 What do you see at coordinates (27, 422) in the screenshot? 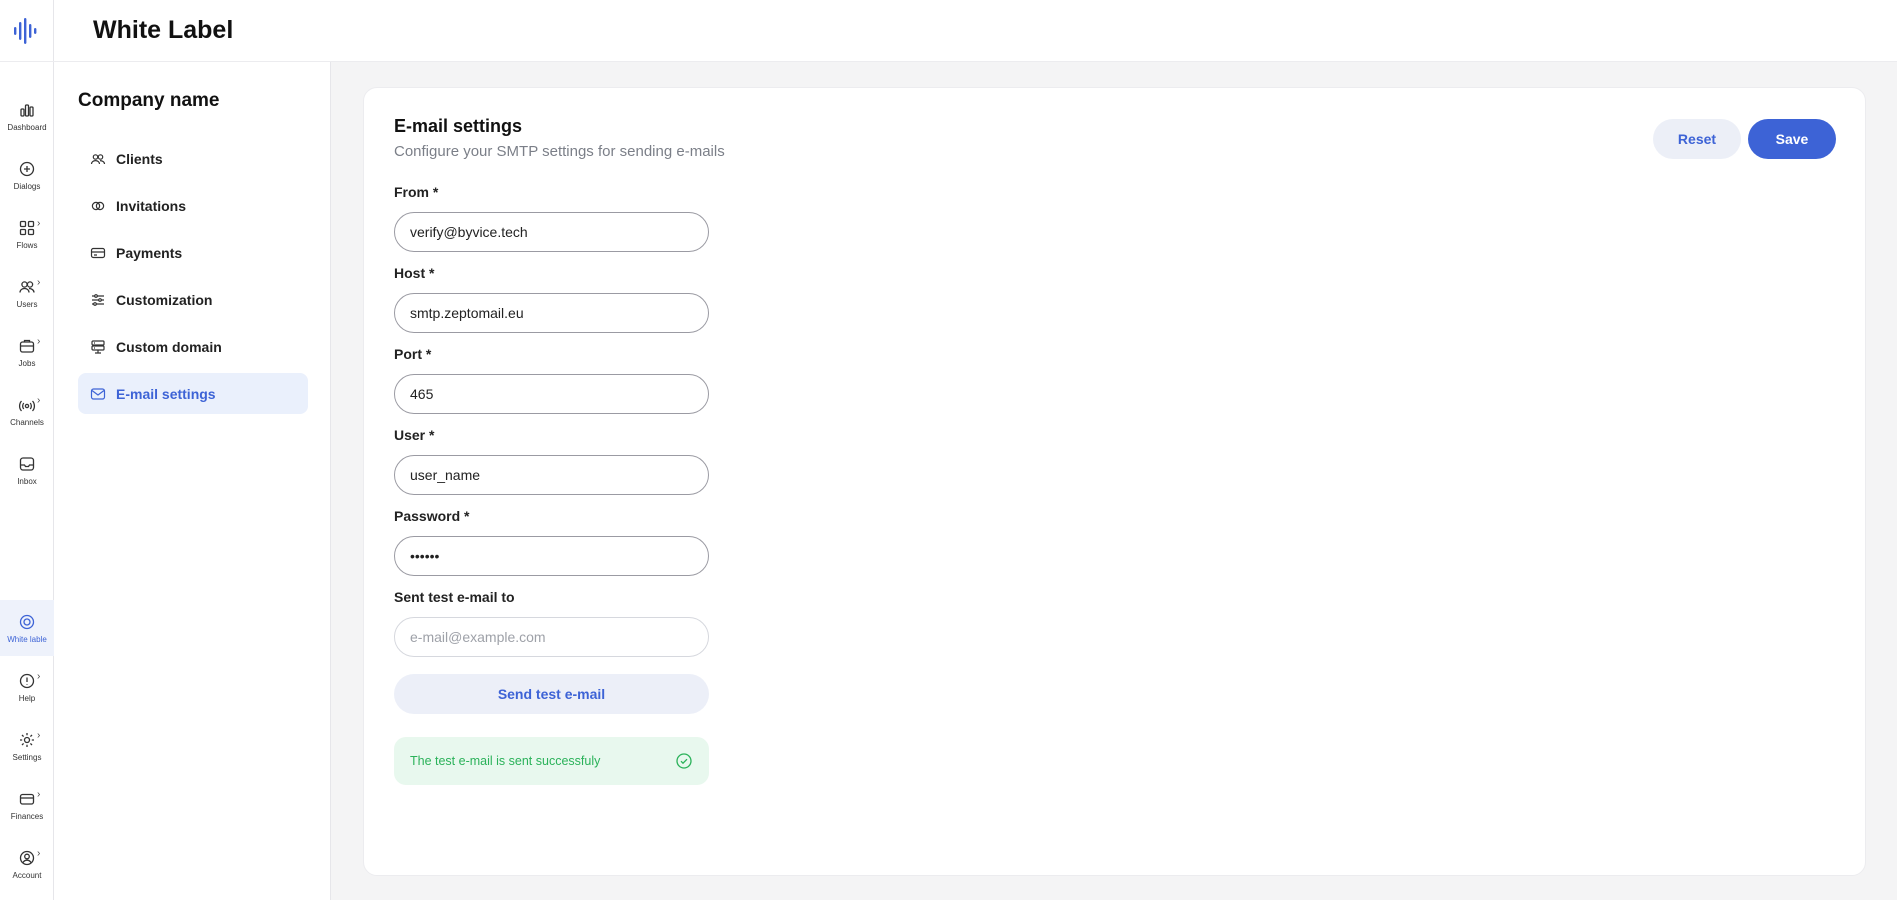
I see `rail-item-label: Channels` at bounding box center [27, 422].